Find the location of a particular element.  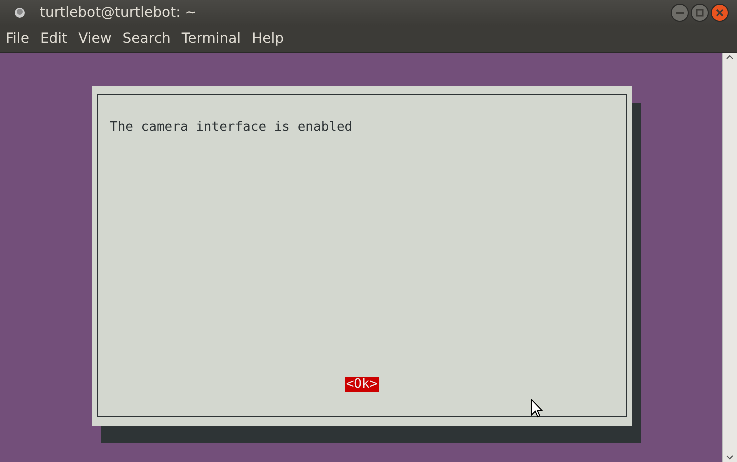

window-title: turtlebot@turtlebot: ~ is located at coordinates (119, 13).